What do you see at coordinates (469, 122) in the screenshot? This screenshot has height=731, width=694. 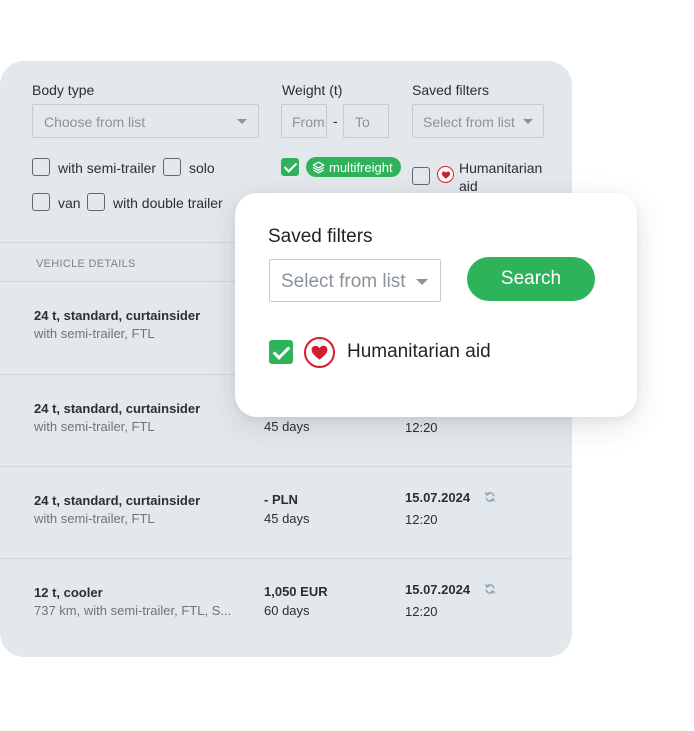 I see `saved-filters-placeholder: Select from list` at bounding box center [469, 122].